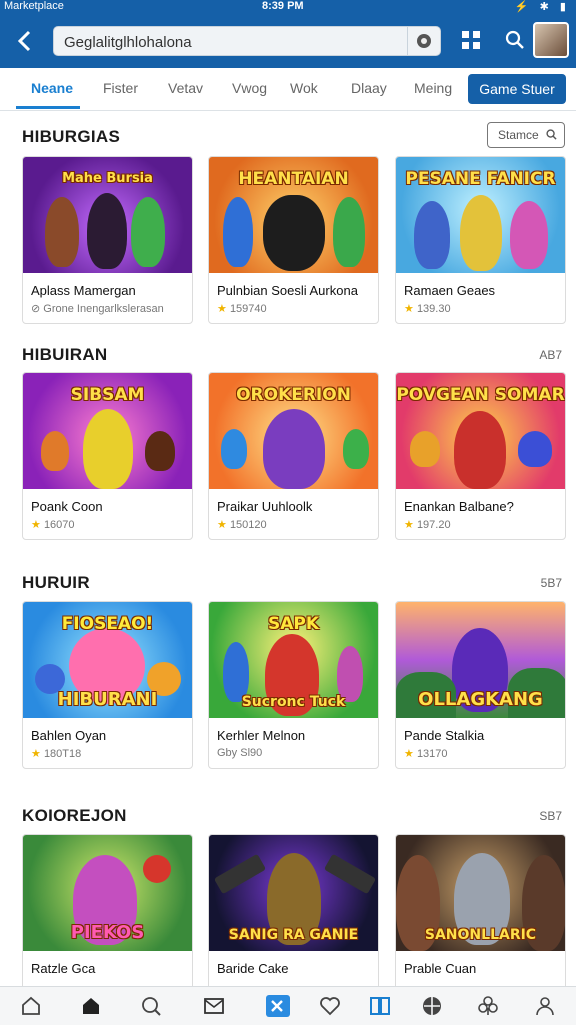  I want to click on game-name: Prable Cuan, so click(440, 968).